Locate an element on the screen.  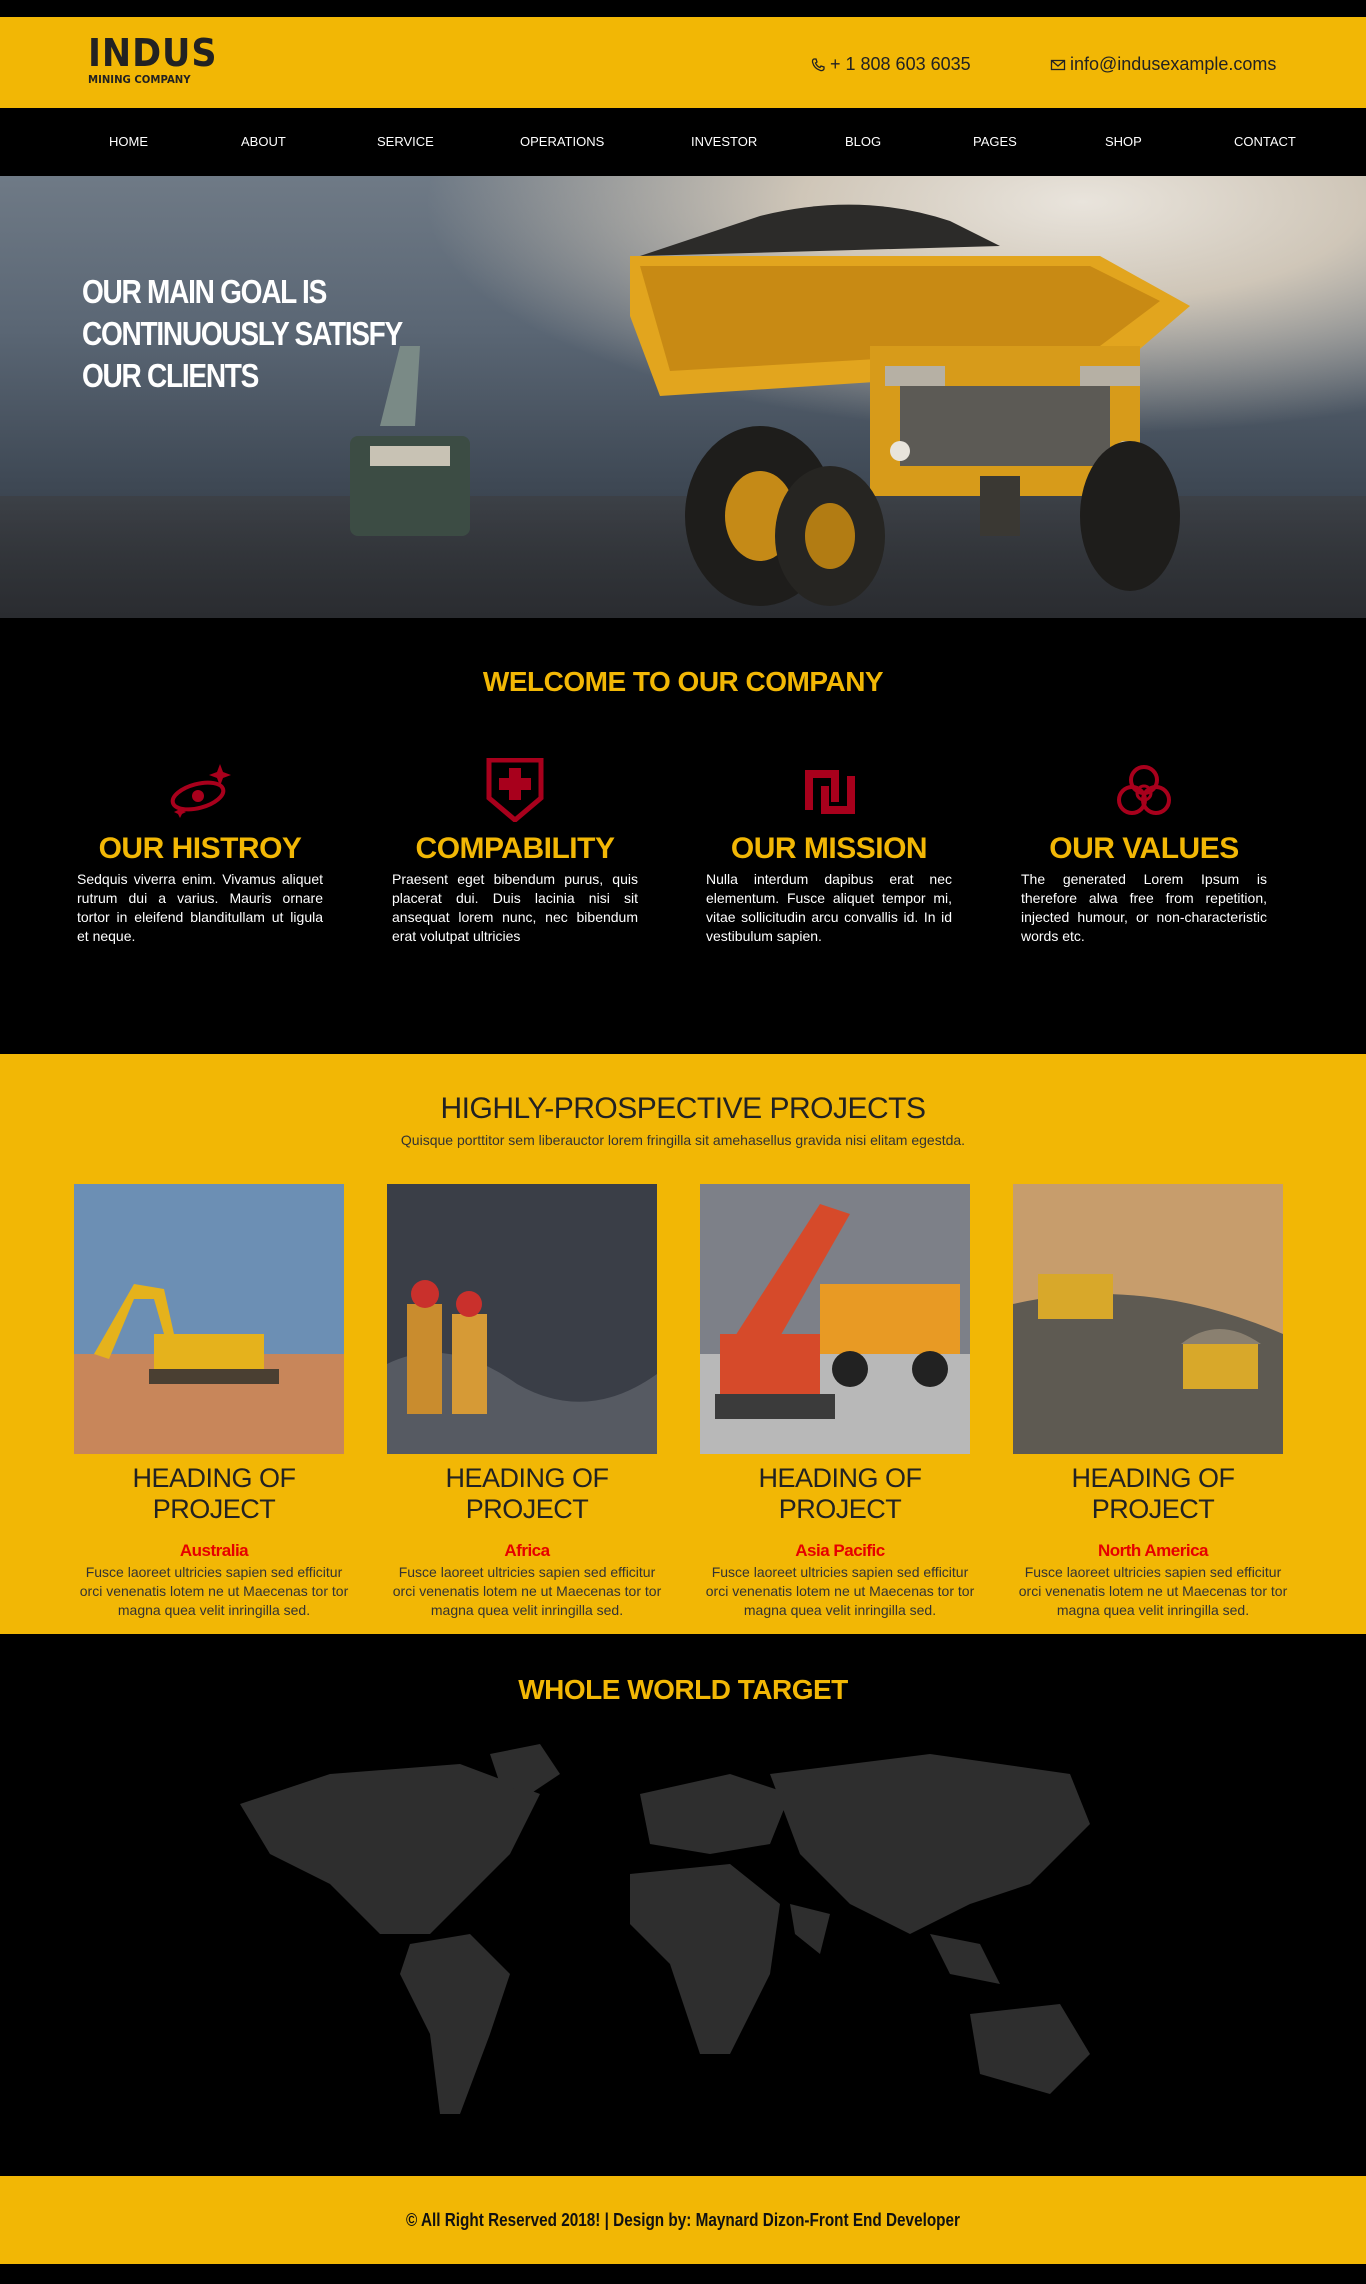
feature-title: OUR HISTROY is located at coordinates (200, 848).